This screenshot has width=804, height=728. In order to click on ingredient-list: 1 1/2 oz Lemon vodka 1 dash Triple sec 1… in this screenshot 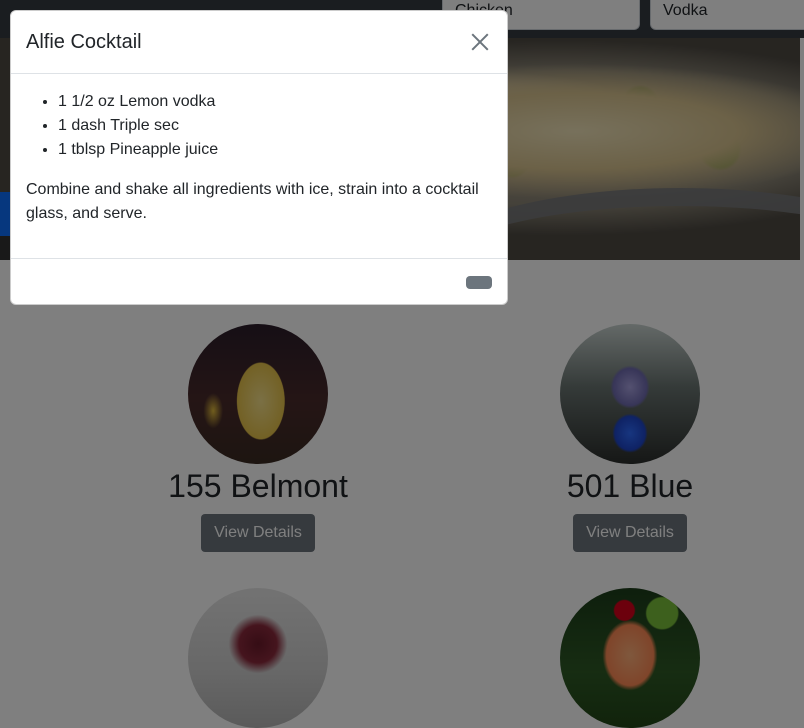, I will do `click(259, 126)`.